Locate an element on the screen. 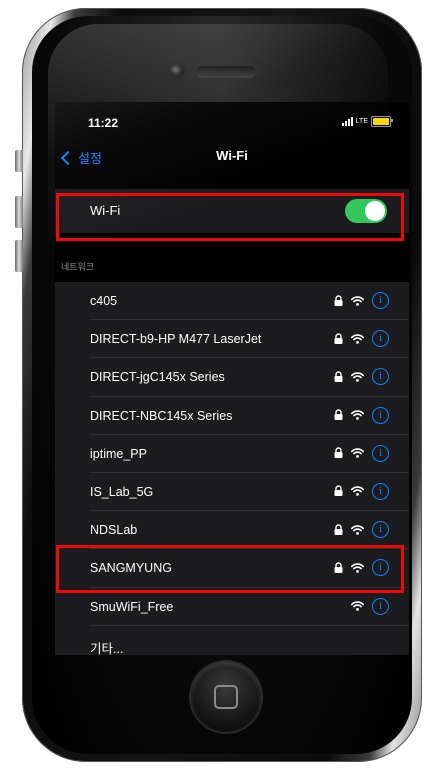  network-name: c405 is located at coordinates (104, 301).